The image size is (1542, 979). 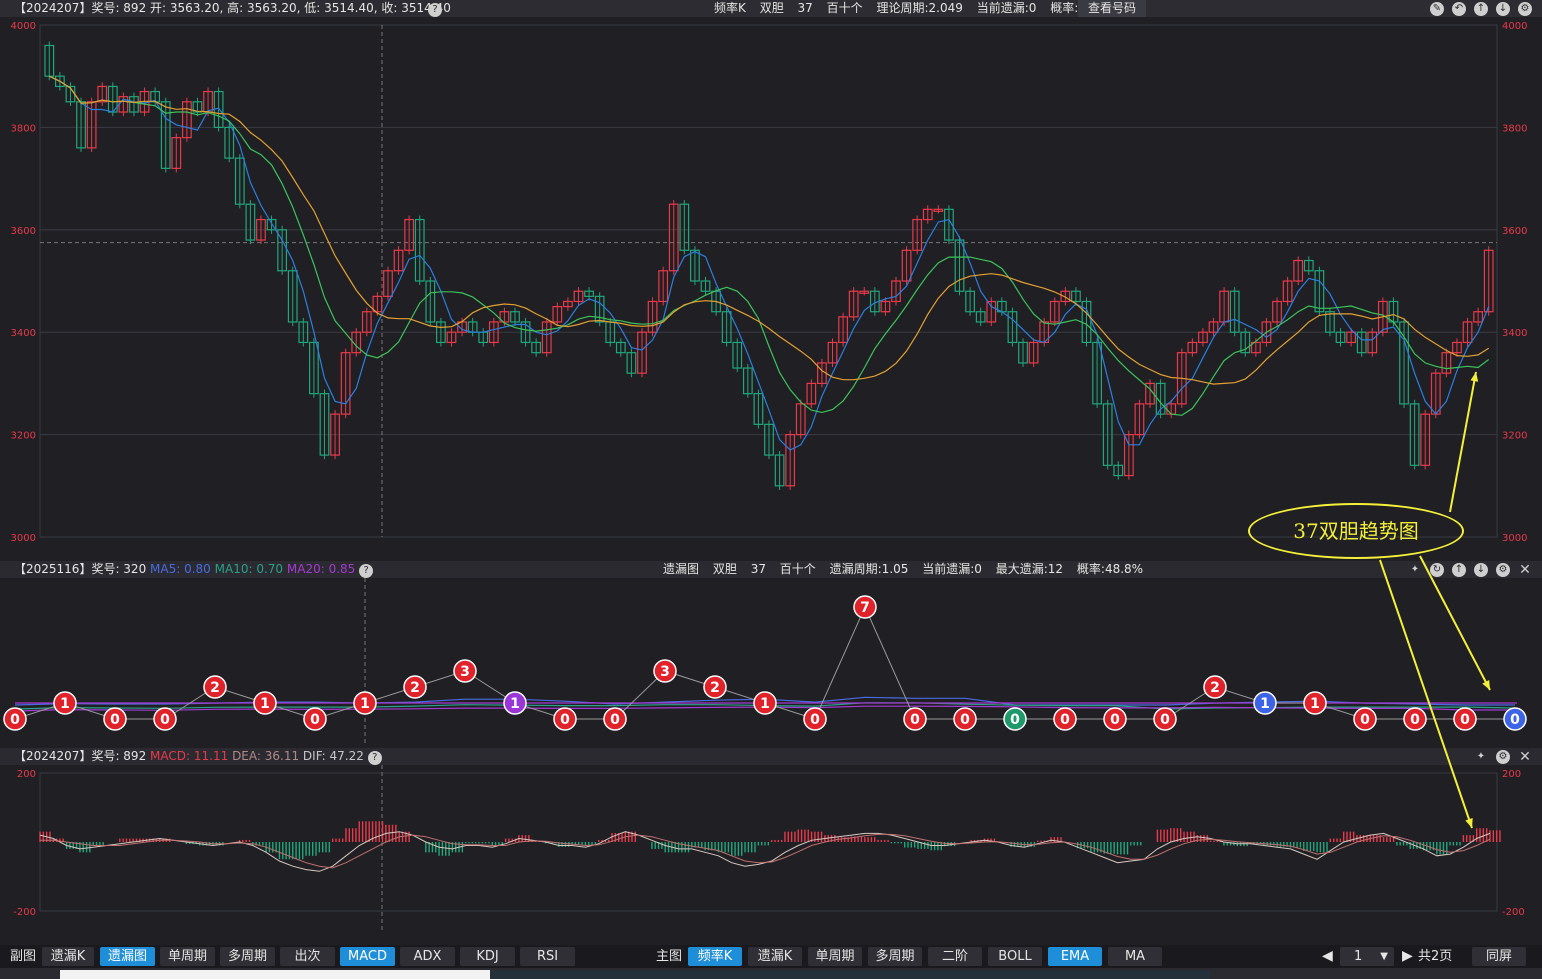 I want to click on y-tick-label-top-right: 200, so click(x=1511, y=774).